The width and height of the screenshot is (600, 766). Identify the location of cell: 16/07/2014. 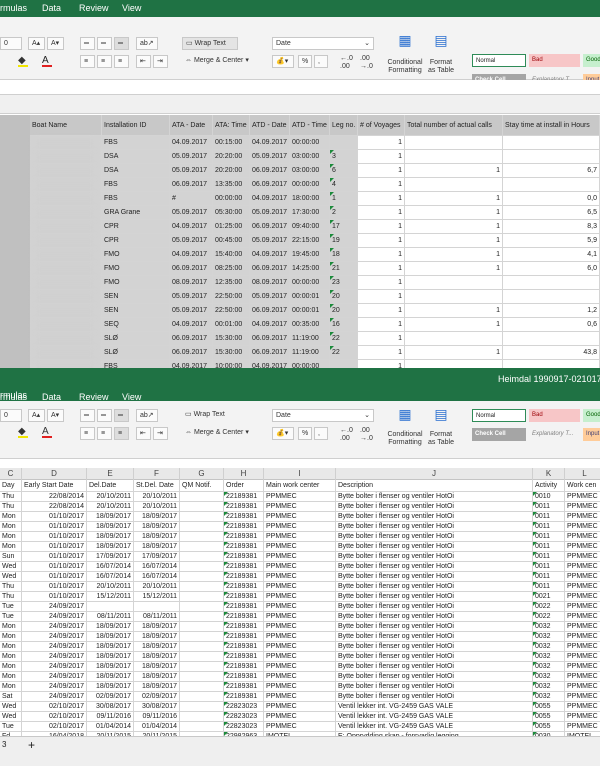
(110, 576).